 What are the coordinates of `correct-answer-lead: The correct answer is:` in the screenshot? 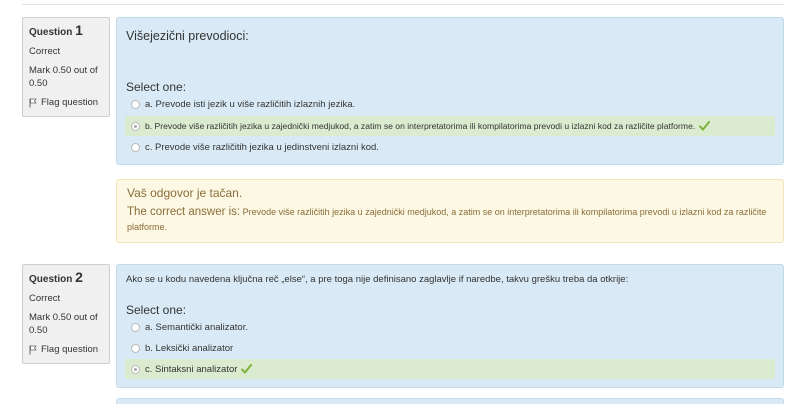 It's located at (184, 212).